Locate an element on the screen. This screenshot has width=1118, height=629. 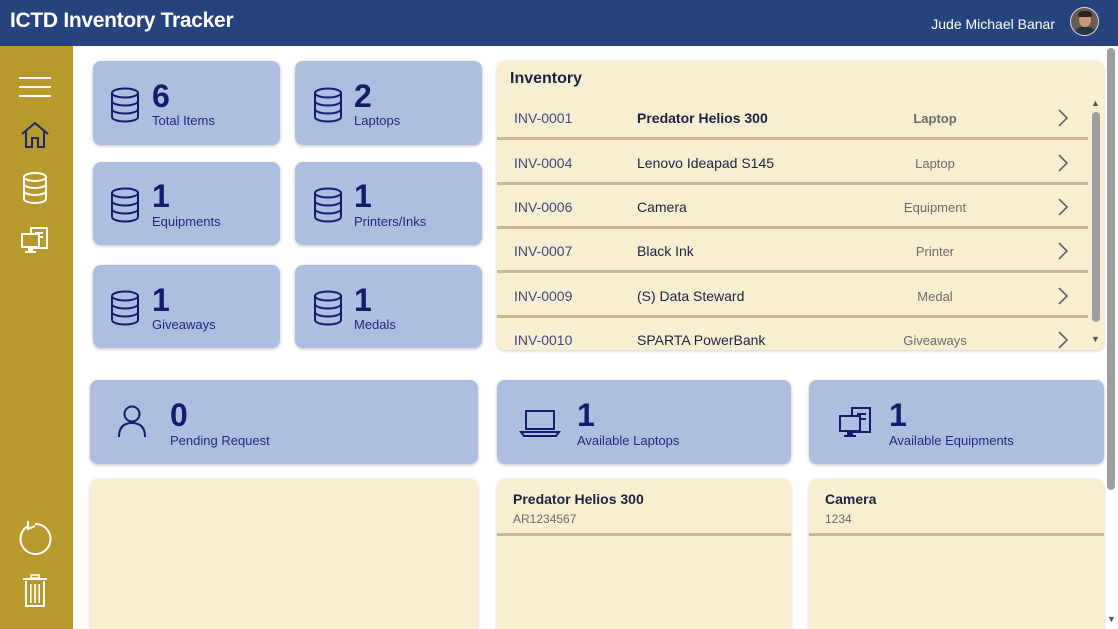
inventory-category: Giveaways is located at coordinates (935, 340).